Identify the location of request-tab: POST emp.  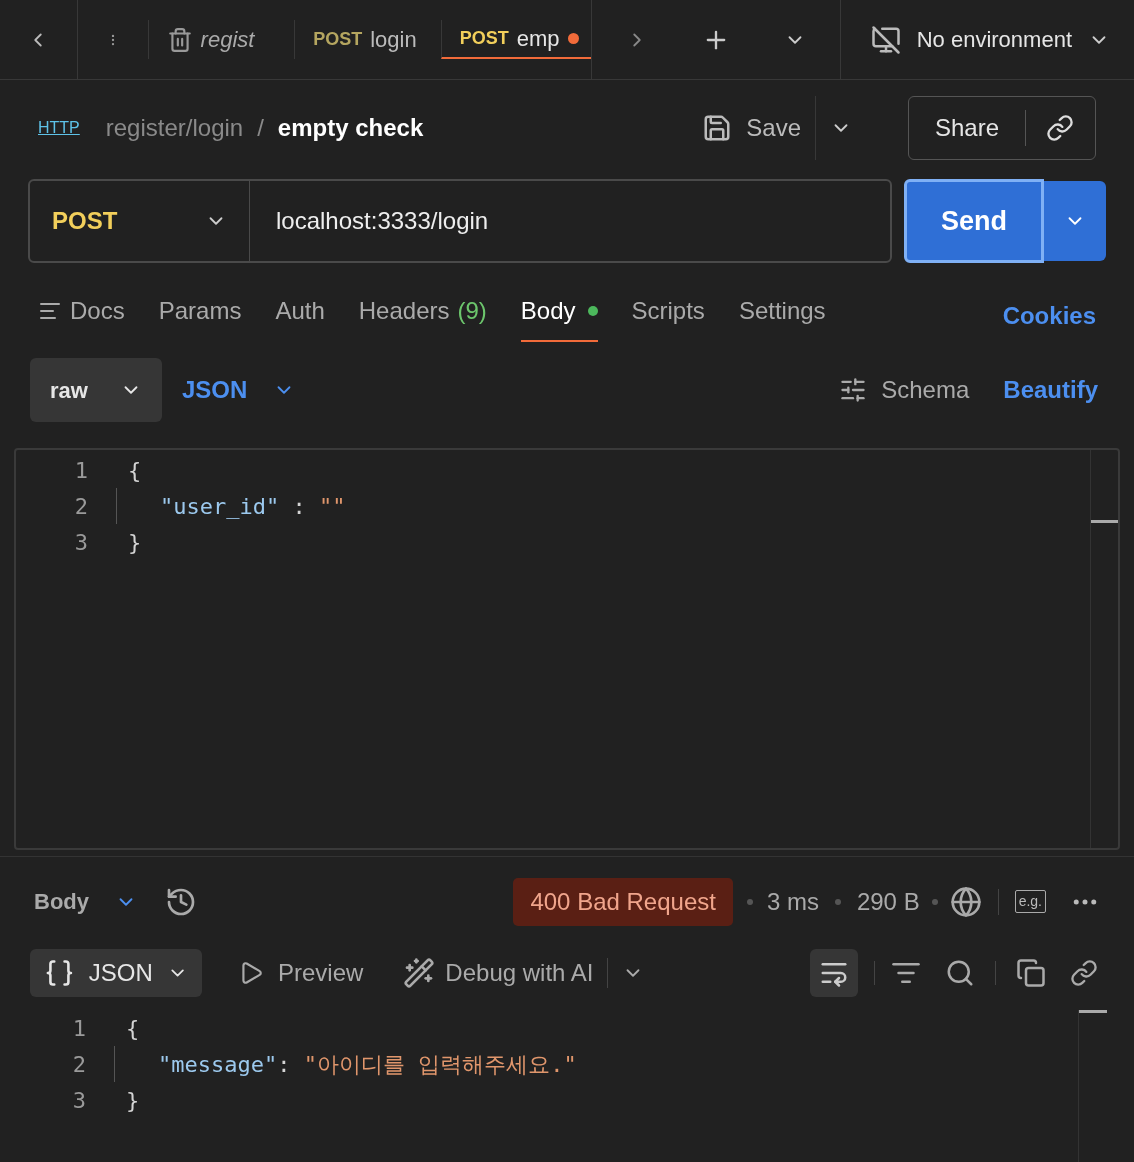
(515, 39).